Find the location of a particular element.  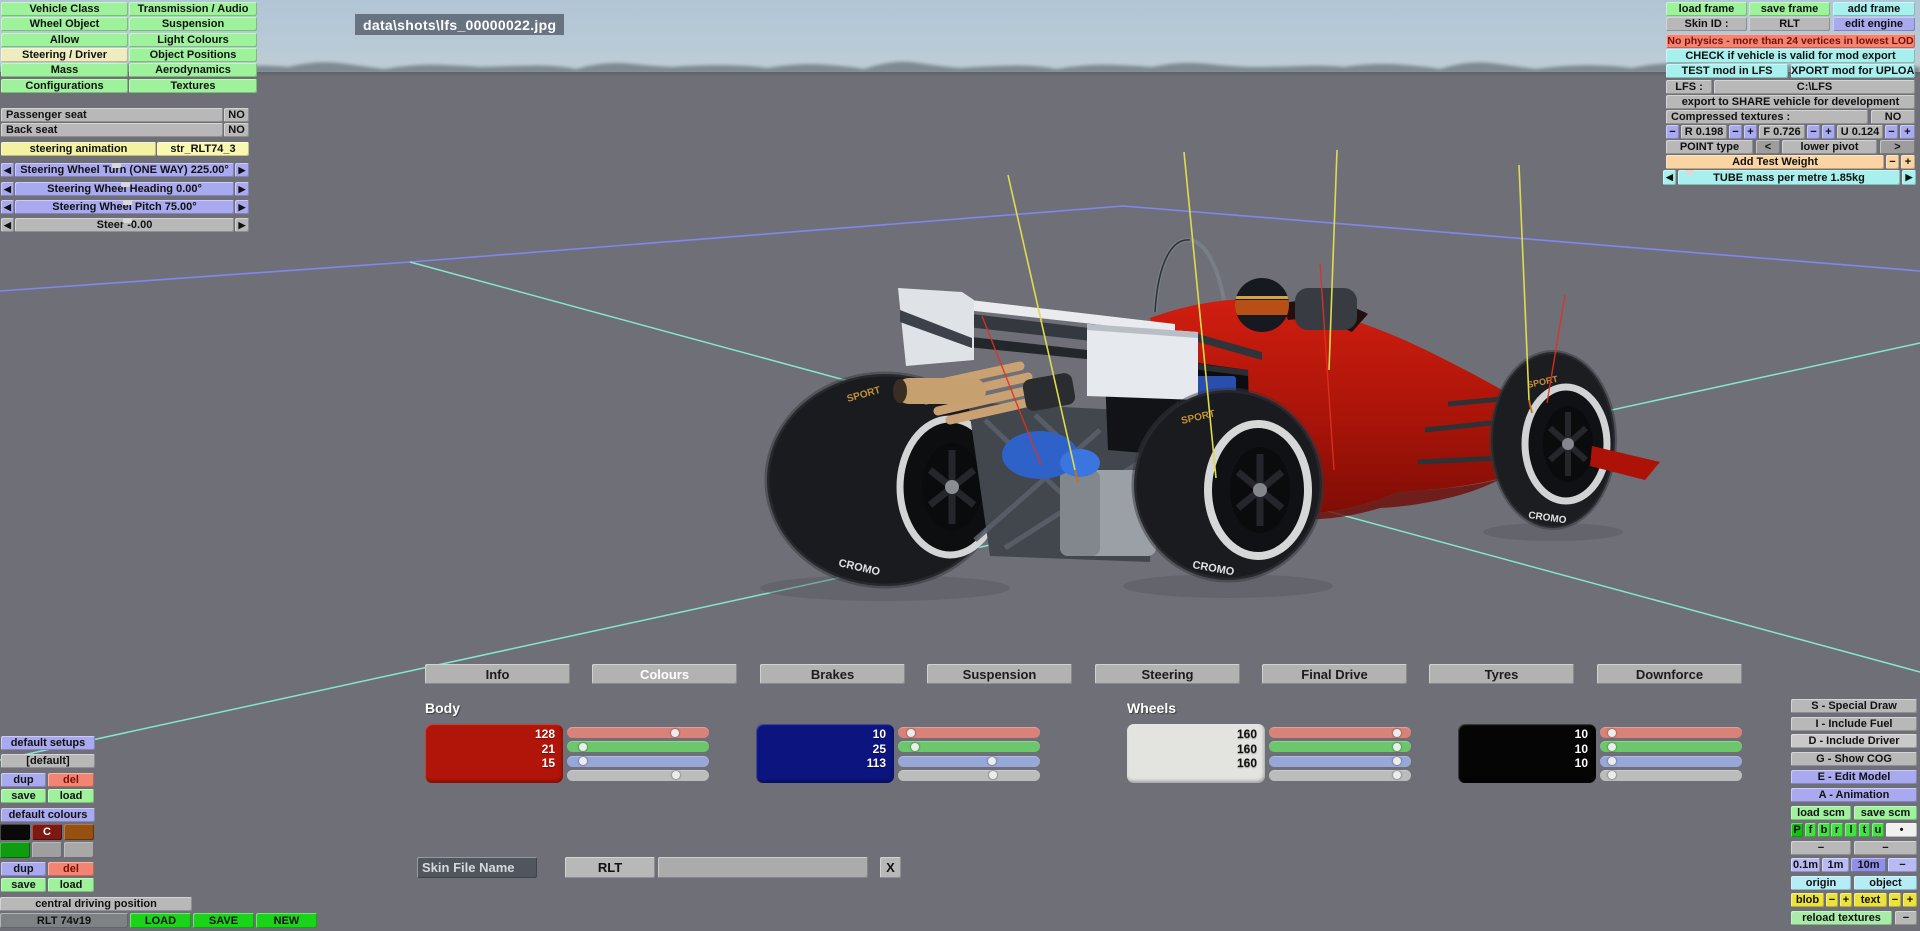

tab-steering: Steering is located at coordinates (1167, 674).